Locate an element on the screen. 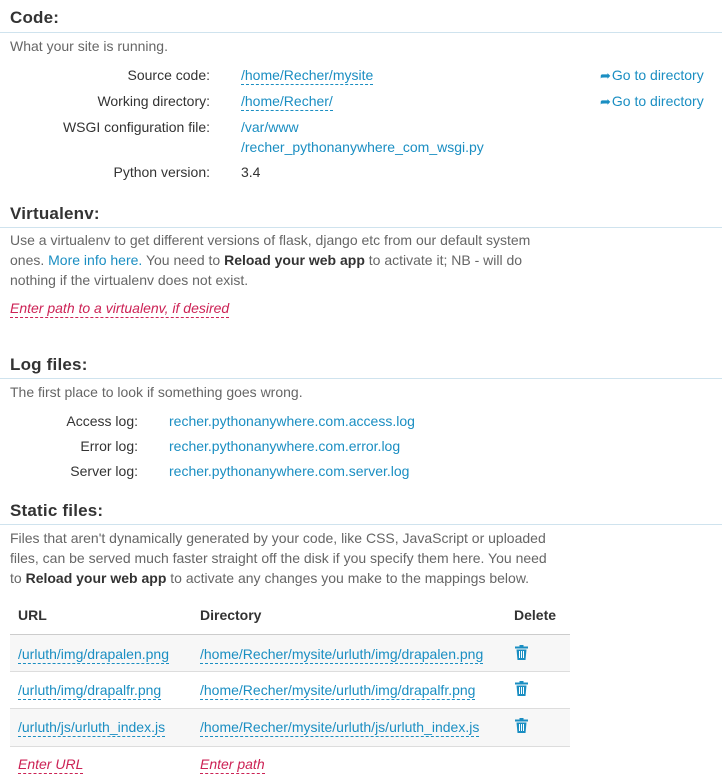 This screenshot has width=722, height=784. python-version-value: 3.4 is located at coordinates (250, 172).